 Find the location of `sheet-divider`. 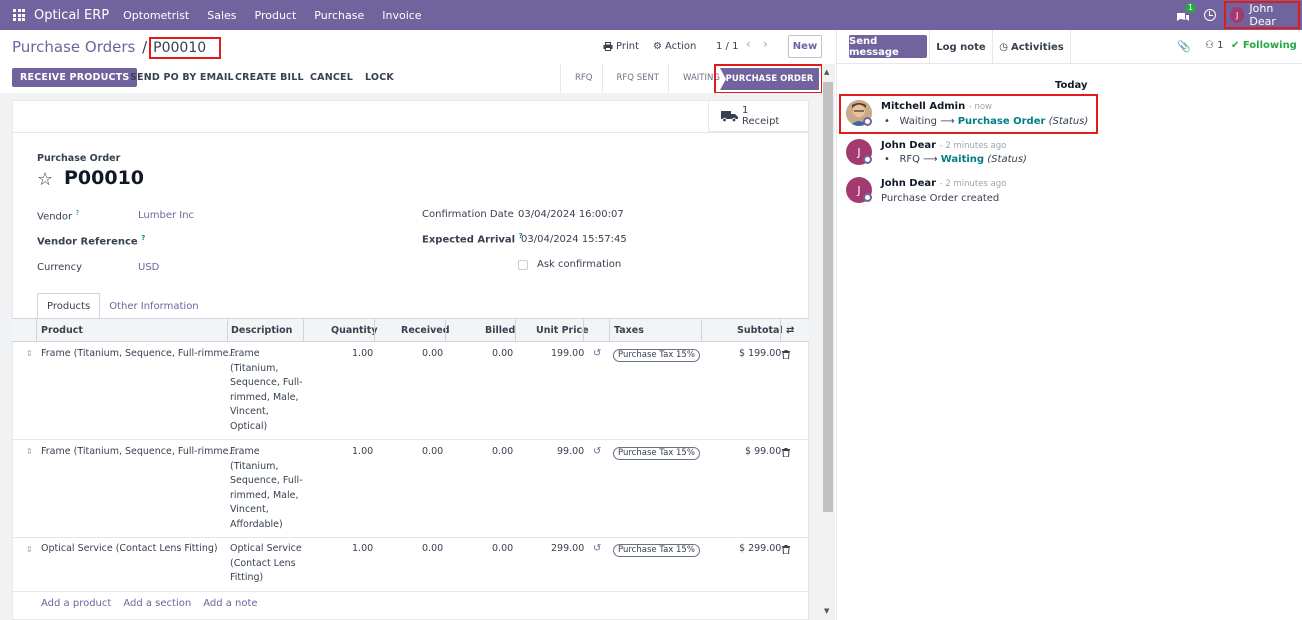

sheet-divider is located at coordinates (410, 132).